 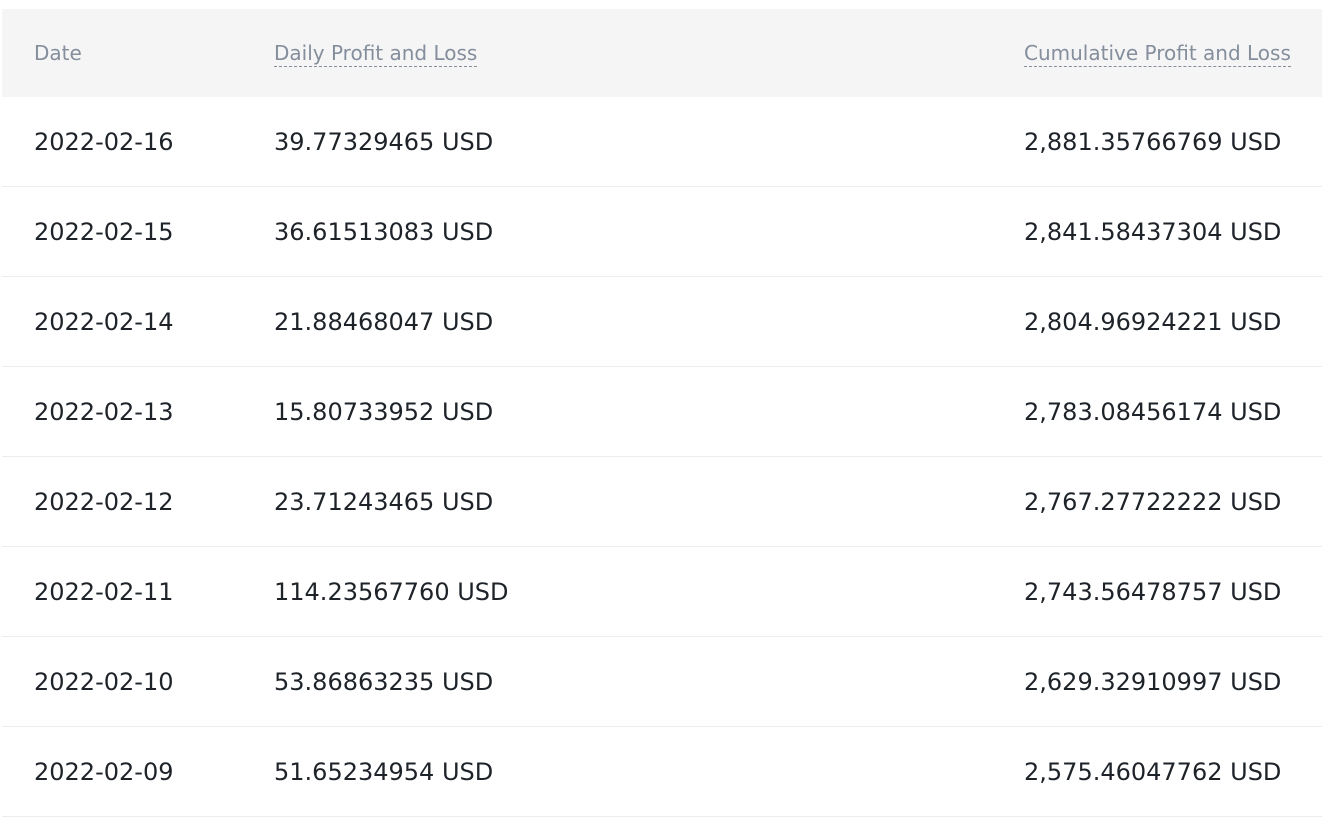 What do you see at coordinates (617, 53) in the screenshot?
I see `header-daily-pnl: Daily Profit and Loss` at bounding box center [617, 53].